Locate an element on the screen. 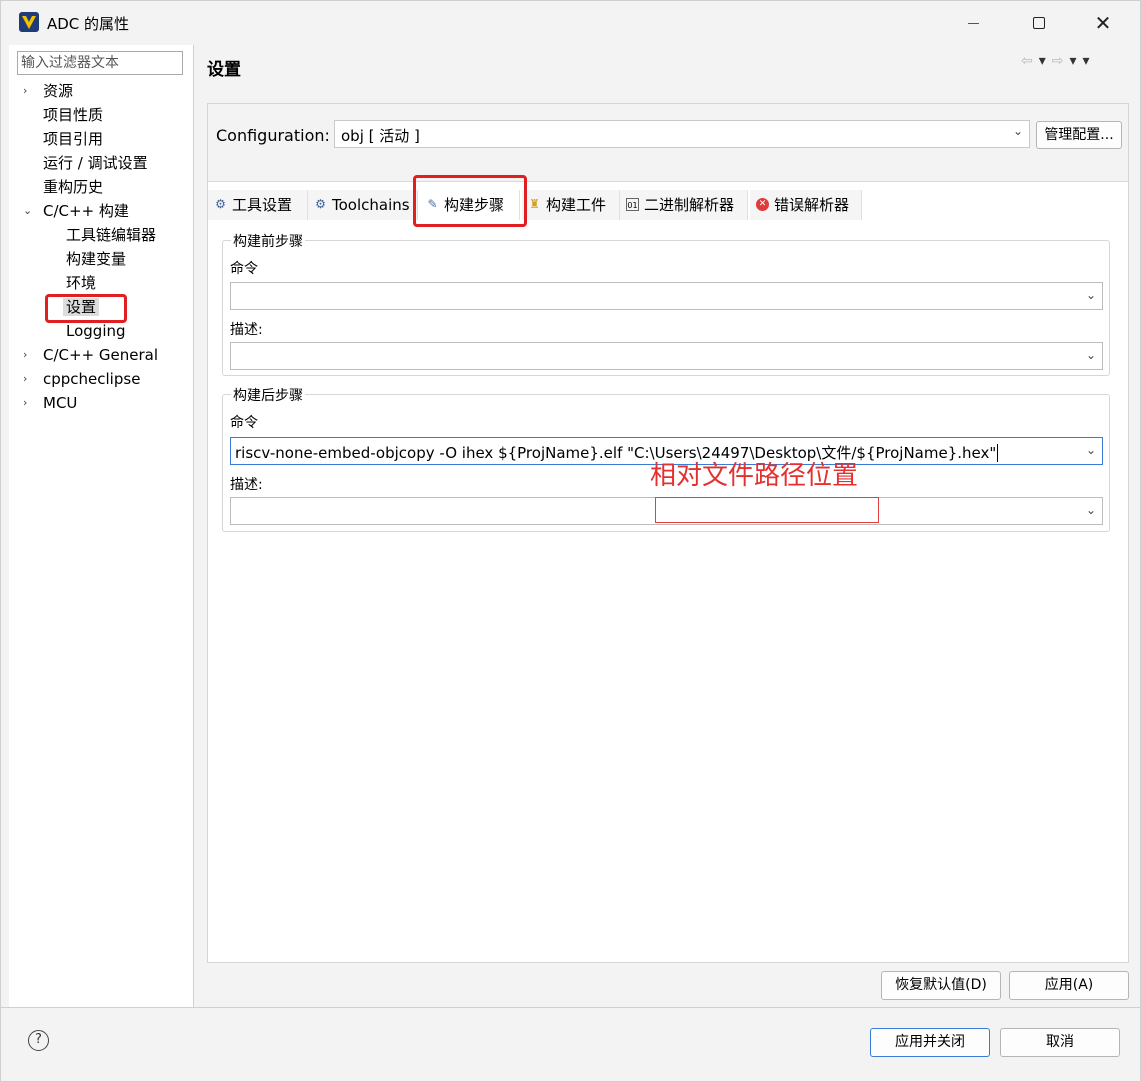 This screenshot has height=1082, width=1141. filter-input is located at coordinates (100, 63).